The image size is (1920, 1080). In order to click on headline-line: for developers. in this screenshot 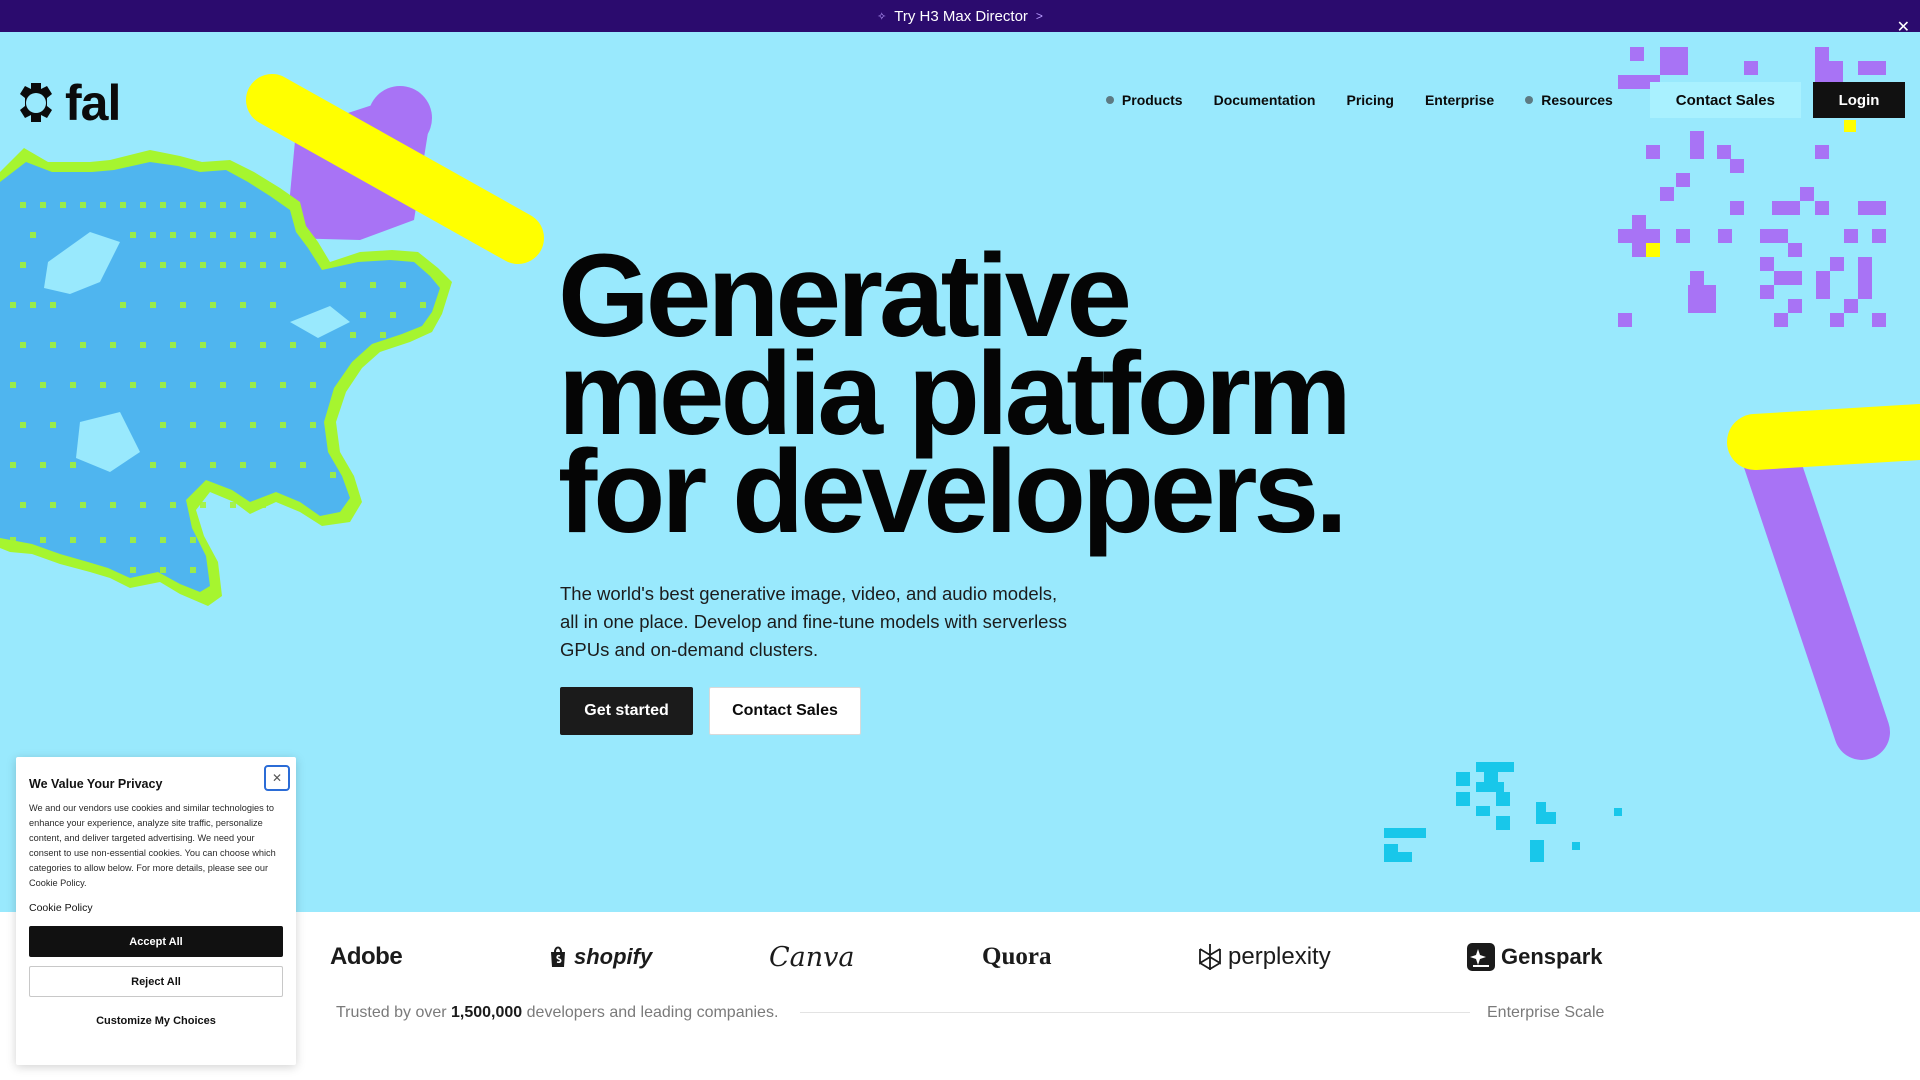, I will do `click(953, 492)`.